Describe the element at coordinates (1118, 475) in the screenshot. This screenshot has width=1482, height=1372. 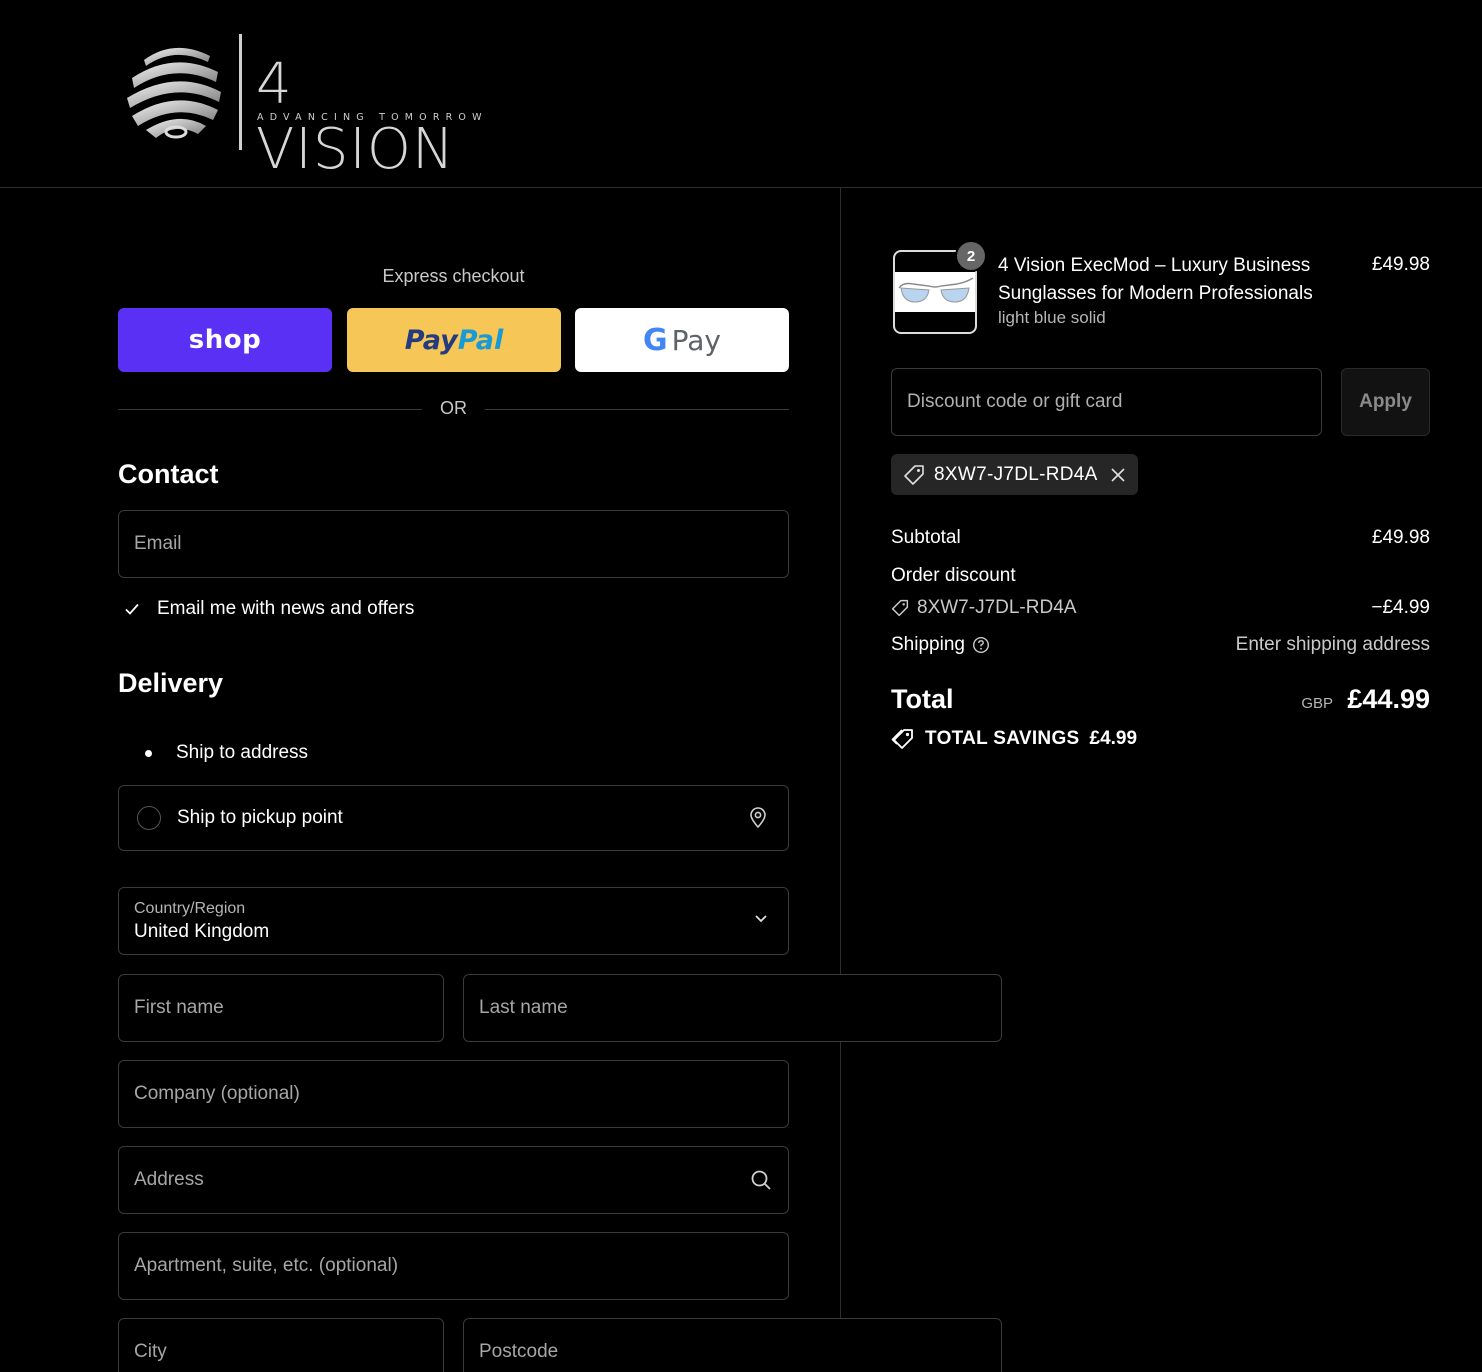
I see `close-icon` at that location.